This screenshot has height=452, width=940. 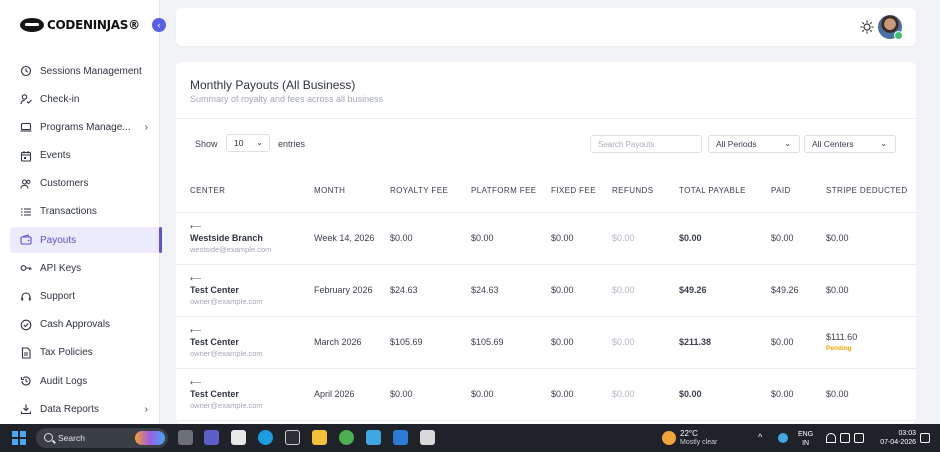 I want to click on task-view-icon, so click(x=185, y=437).